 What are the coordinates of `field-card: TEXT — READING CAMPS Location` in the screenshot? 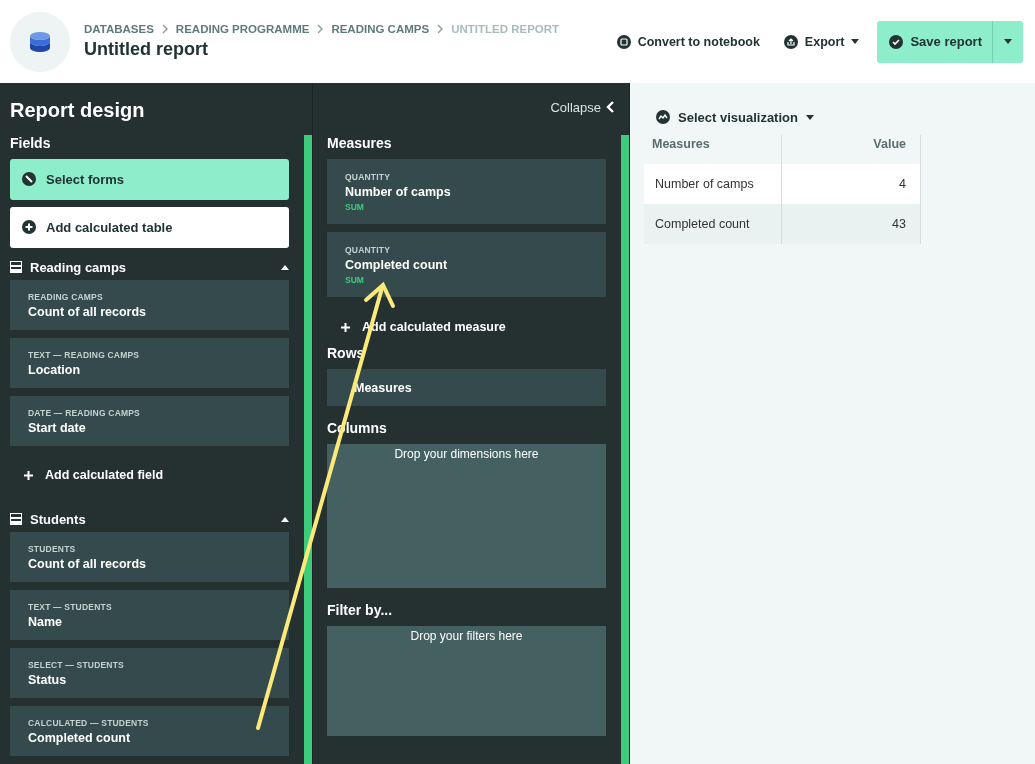 It's located at (149, 363).